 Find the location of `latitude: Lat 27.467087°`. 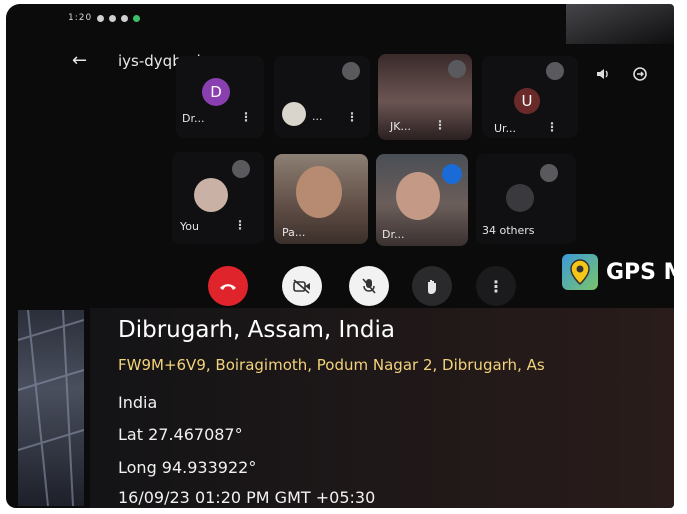

latitude: Lat 27.467087° is located at coordinates (180, 434).